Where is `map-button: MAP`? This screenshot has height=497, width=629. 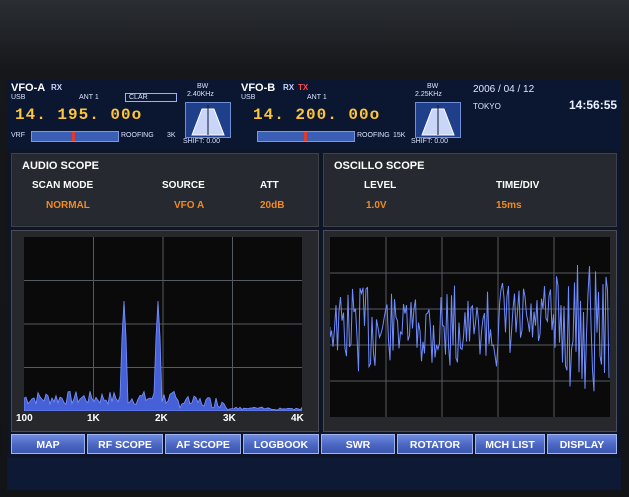
map-button: MAP is located at coordinates (48, 444).